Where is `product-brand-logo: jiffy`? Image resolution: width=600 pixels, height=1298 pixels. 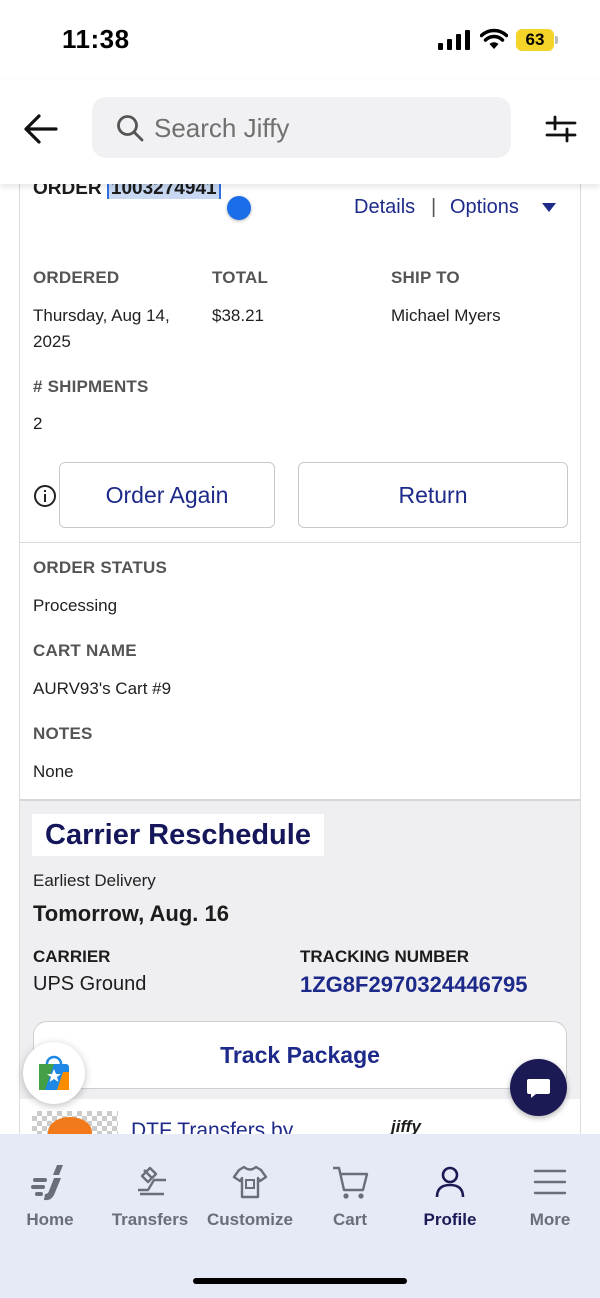
product-brand-logo: jiffy is located at coordinates (406, 1125).